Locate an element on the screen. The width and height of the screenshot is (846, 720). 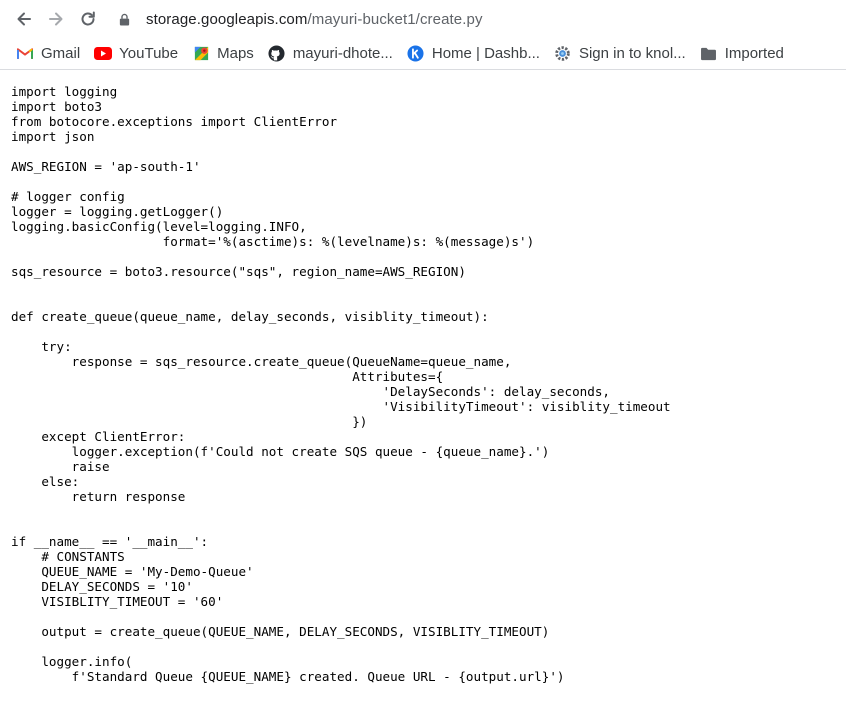
url-domain: storage.googleapis.com is located at coordinates (227, 19).